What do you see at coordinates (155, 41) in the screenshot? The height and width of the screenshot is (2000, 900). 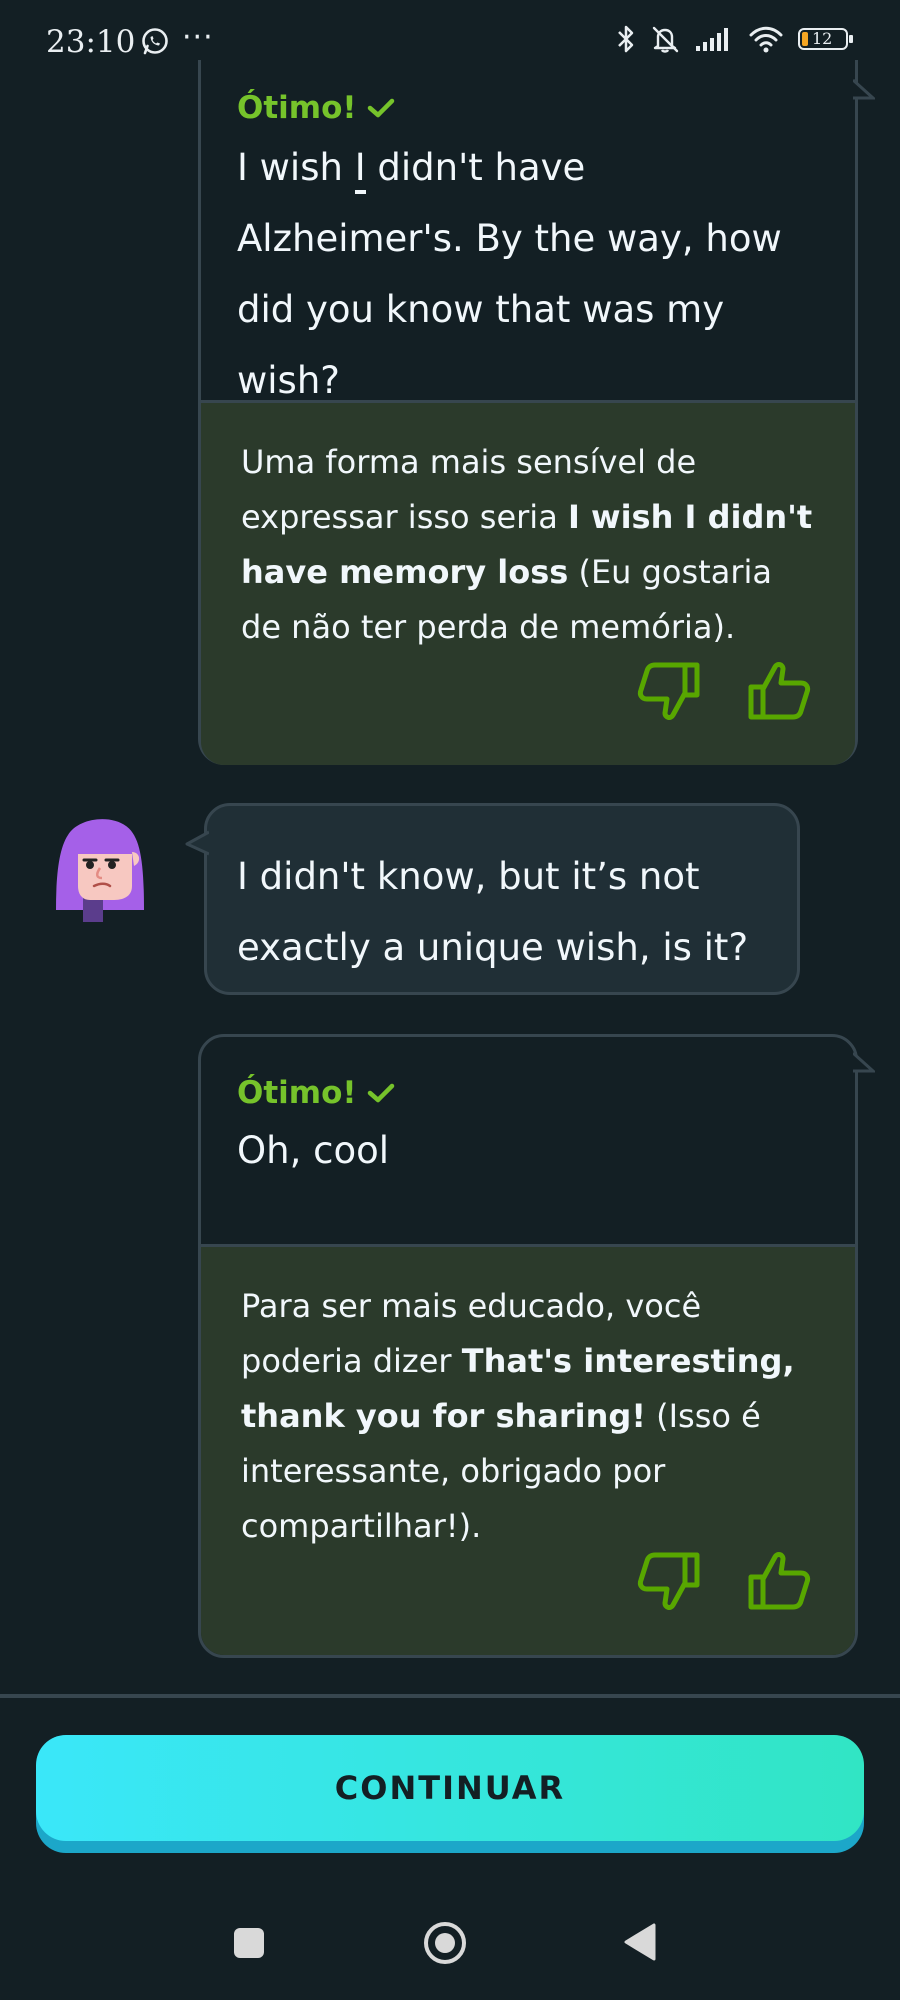 I see `whatsapp-icon` at bounding box center [155, 41].